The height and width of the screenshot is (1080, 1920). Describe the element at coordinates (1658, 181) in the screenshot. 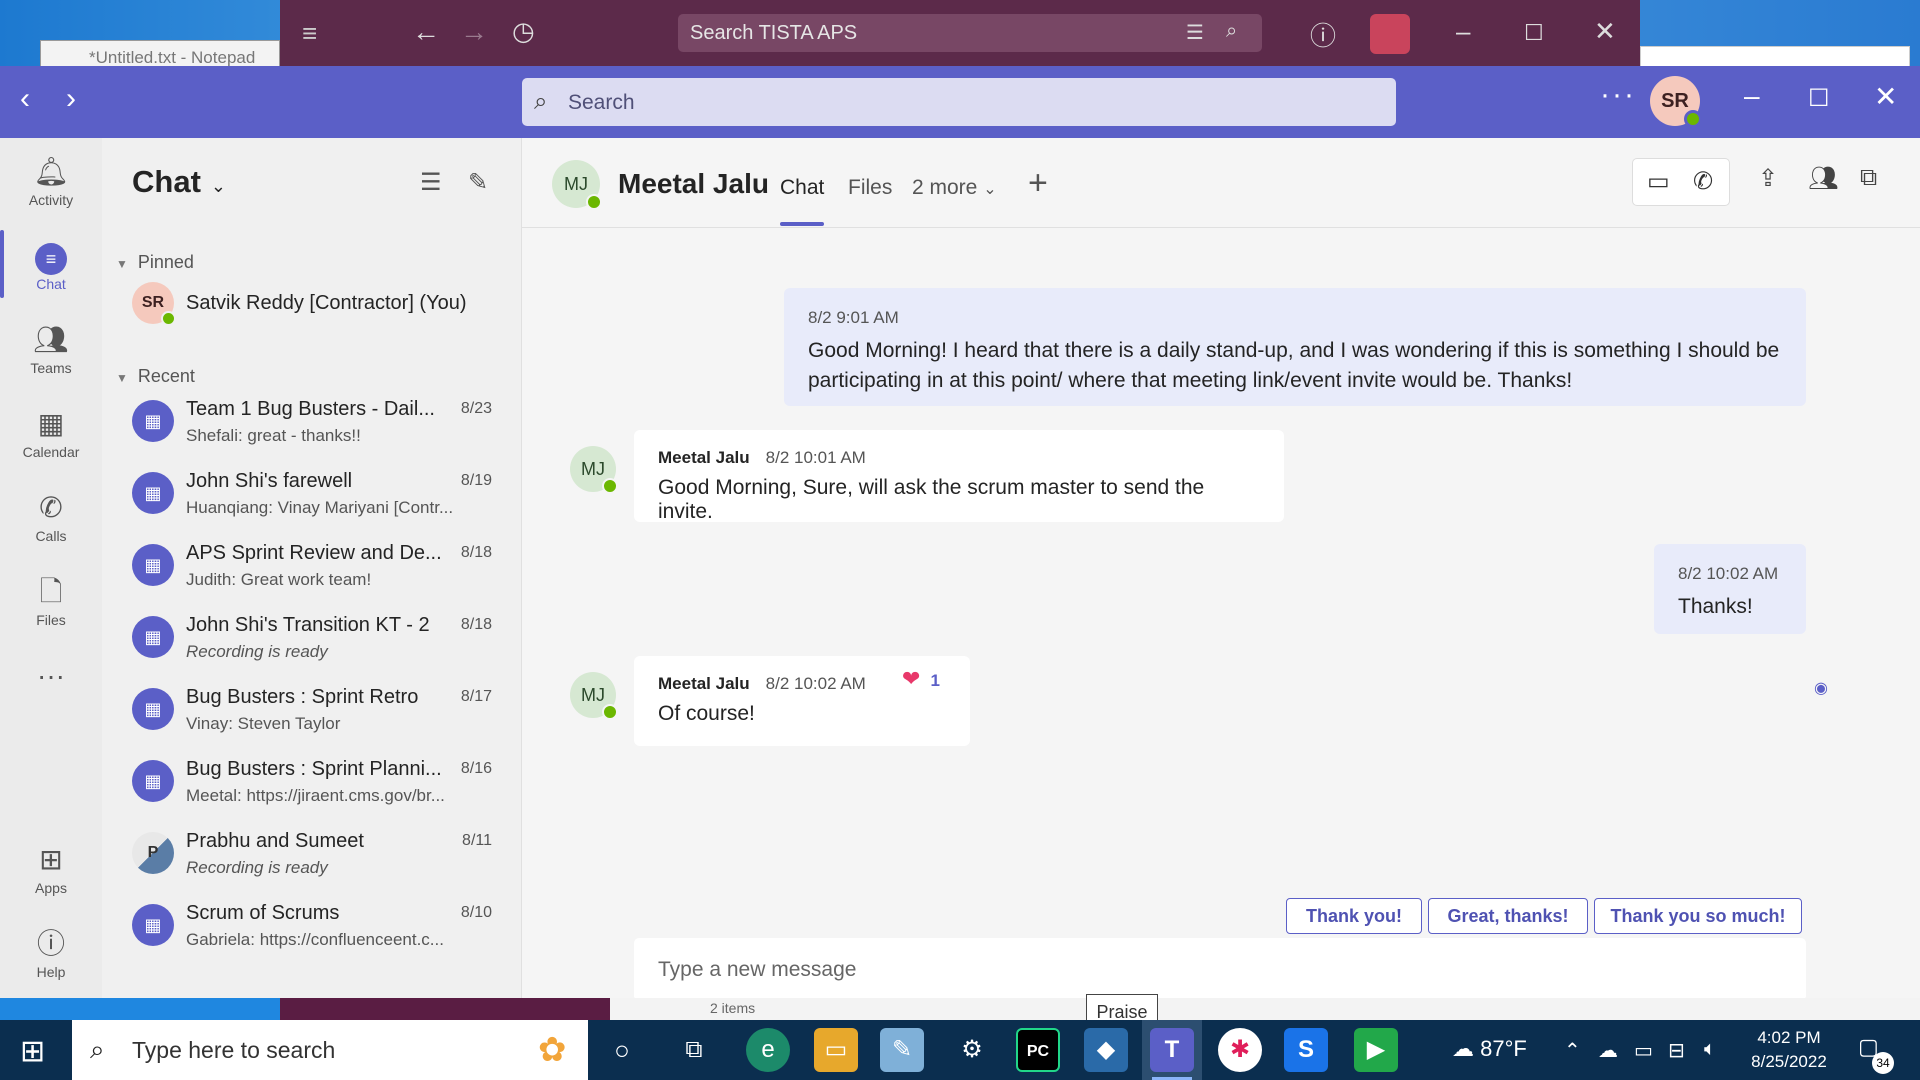

I see `video-call-icon: ▭` at that location.